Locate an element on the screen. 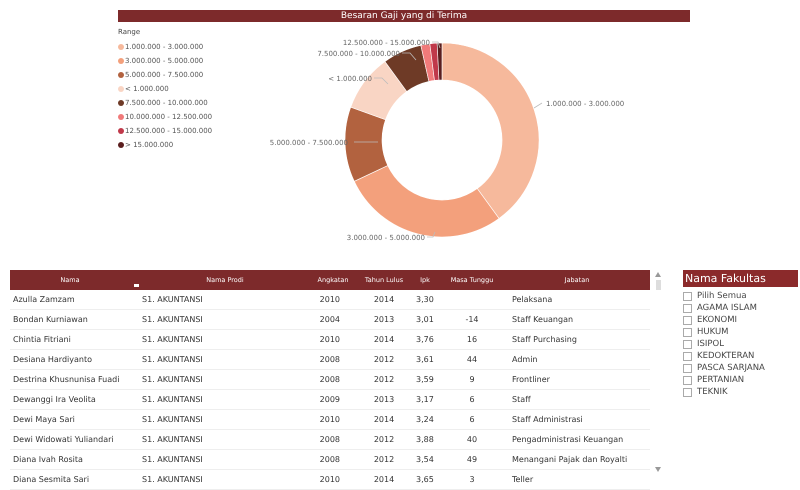 The width and height of the screenshot is (800, 490). slicer-item: PASCA SARJANA is located at coordinates (731, 368).